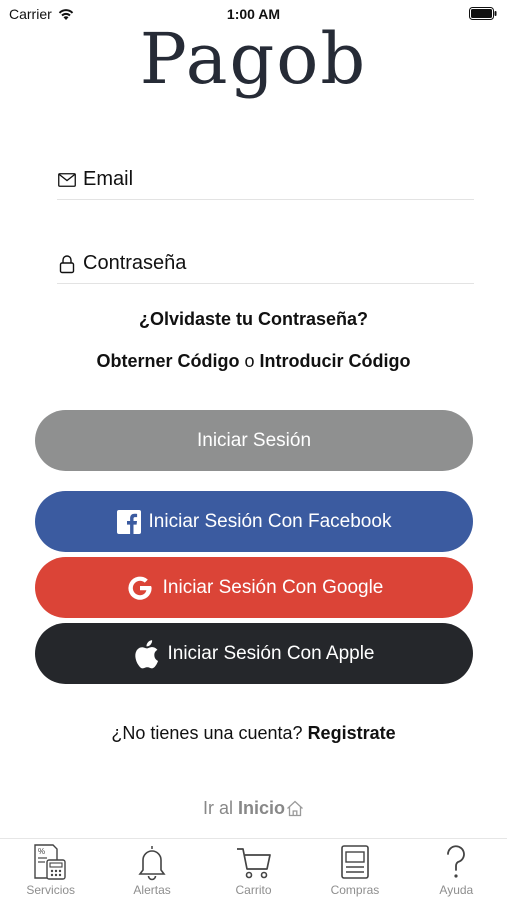  Describe the element at coordinates (146, 654) in the screenshot. I see `apple-icon` at that location.